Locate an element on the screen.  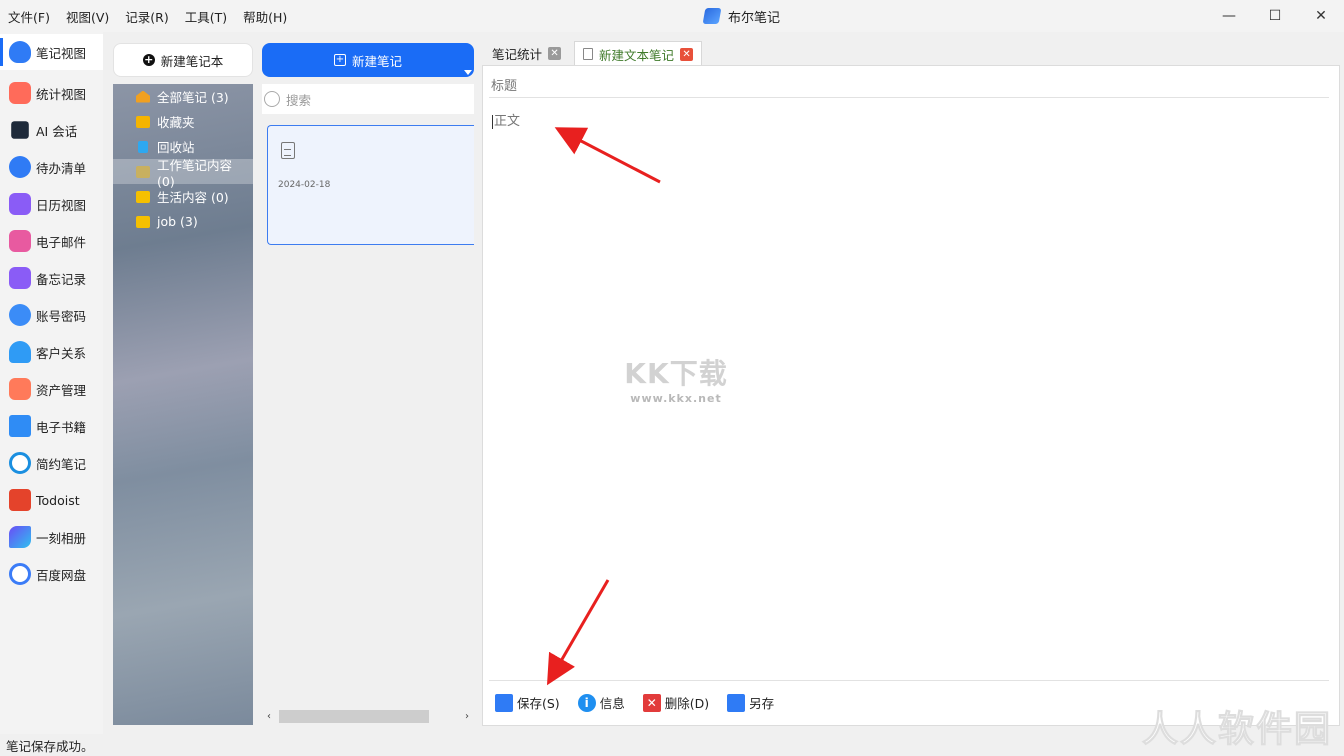
nav-item-album: 一刻相册 is located at coordinates (51, 537).